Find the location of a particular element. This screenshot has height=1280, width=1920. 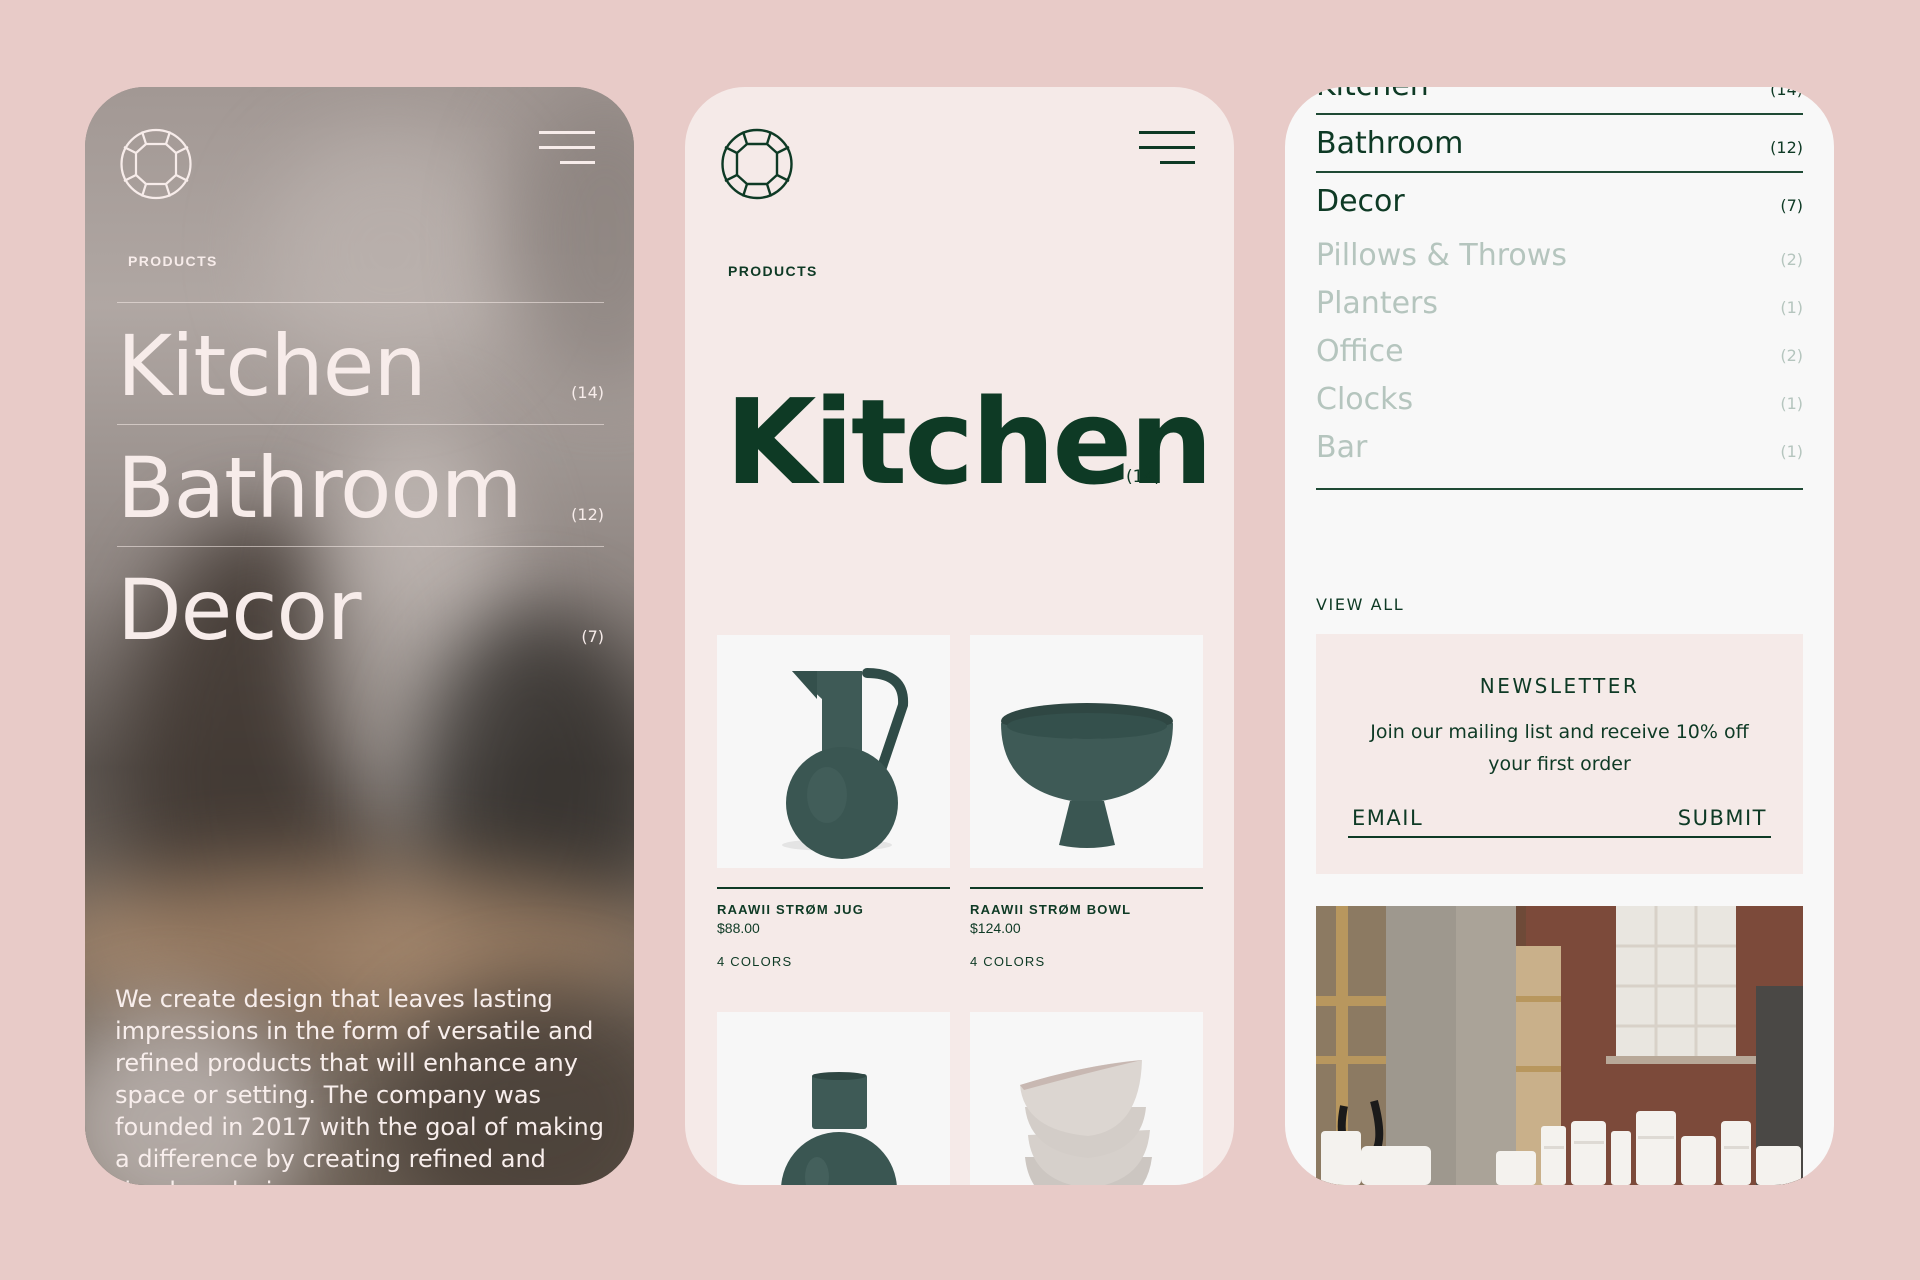

subcategory-label: Pillows & Throws is located at coordinates (1441, 255).